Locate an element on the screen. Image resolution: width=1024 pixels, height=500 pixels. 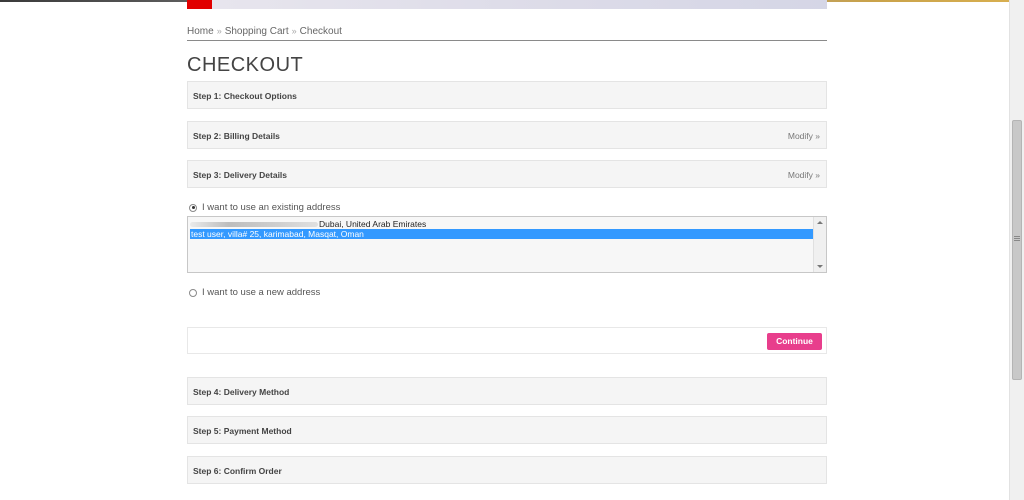
step-delivery-method: Step 4: Delivery Method is located at coordinates (507, 391).